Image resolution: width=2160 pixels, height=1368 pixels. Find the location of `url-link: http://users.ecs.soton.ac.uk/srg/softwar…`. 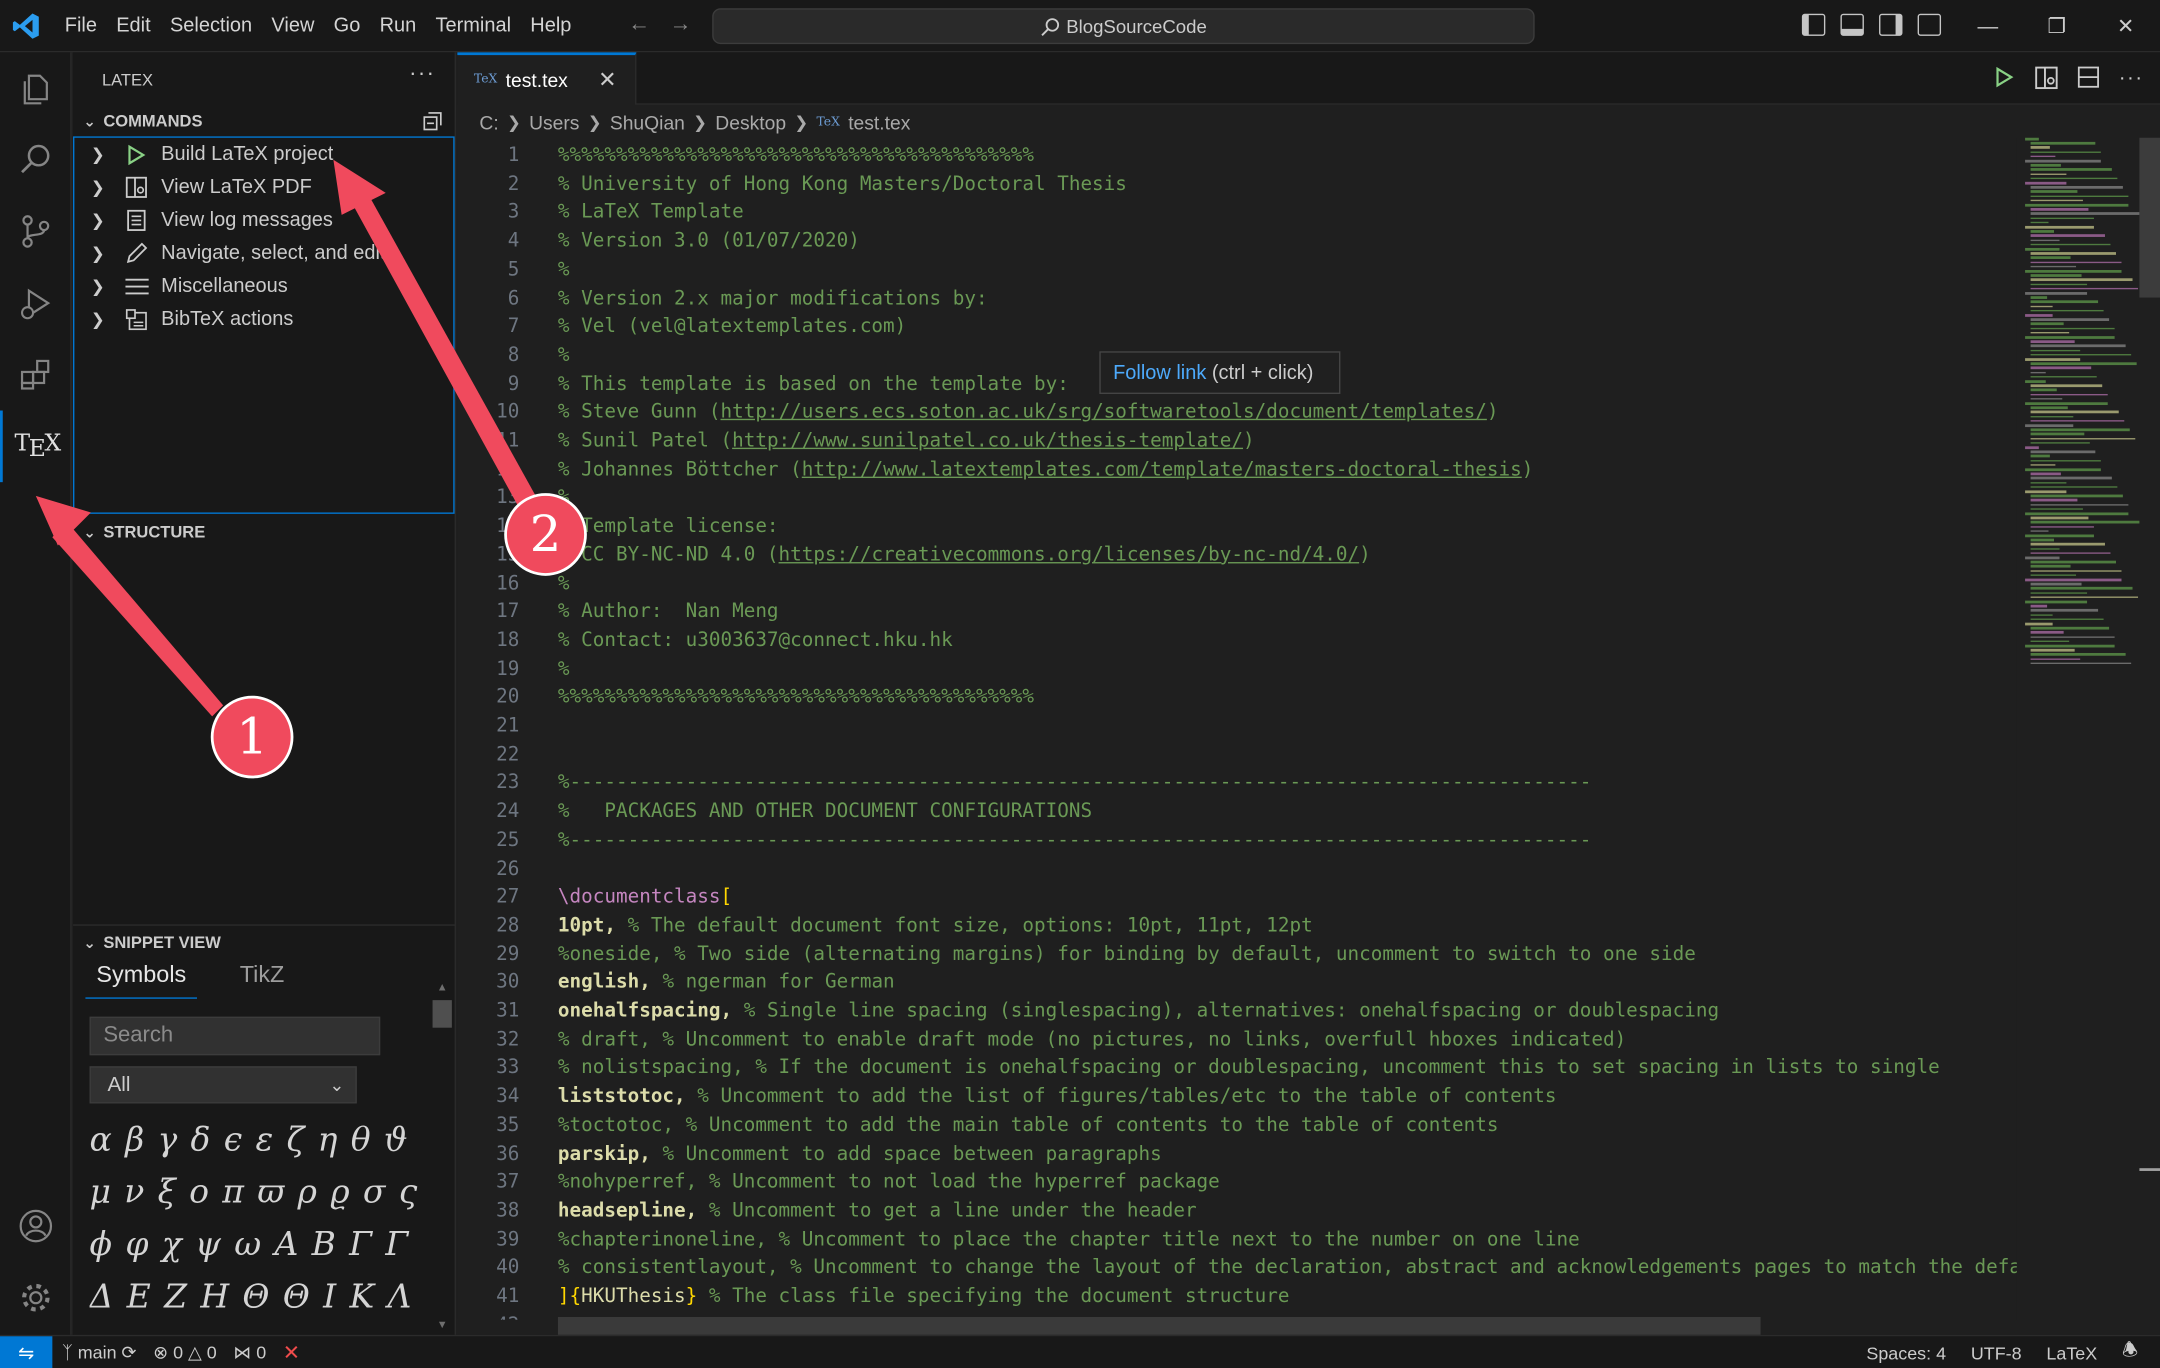

url-link: http://users.ecs.soton.ac.uk/srg/softwar… is located at coordinates (1104, 412).